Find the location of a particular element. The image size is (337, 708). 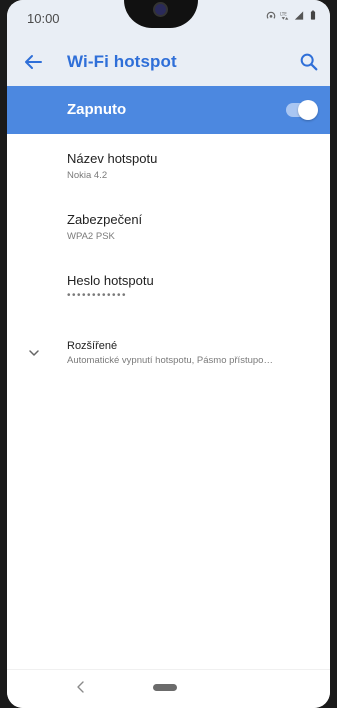

arrow-left-icon is located at coordinates (33, 62).